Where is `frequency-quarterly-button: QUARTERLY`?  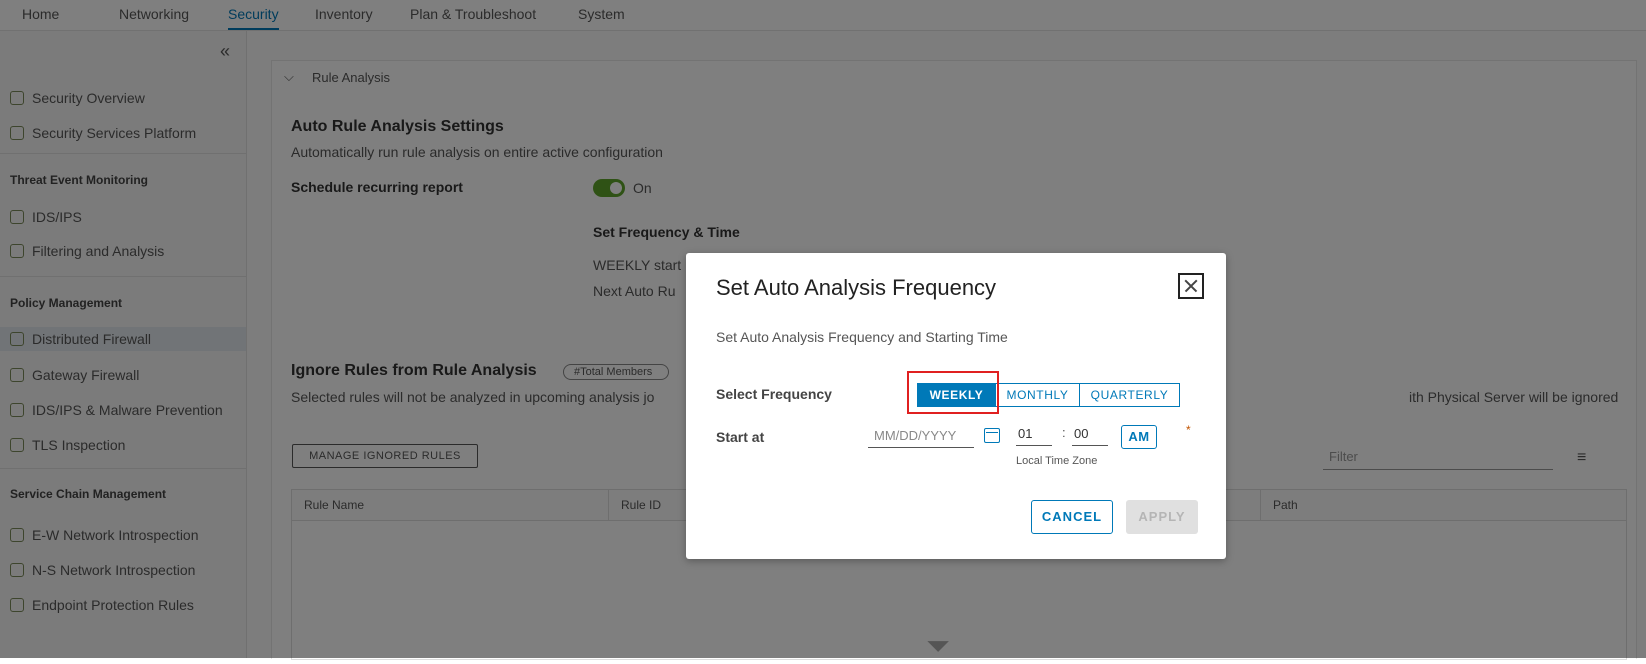
frequency-quarterly-button: QUARTERLY is located at coordinates (1130, 395).